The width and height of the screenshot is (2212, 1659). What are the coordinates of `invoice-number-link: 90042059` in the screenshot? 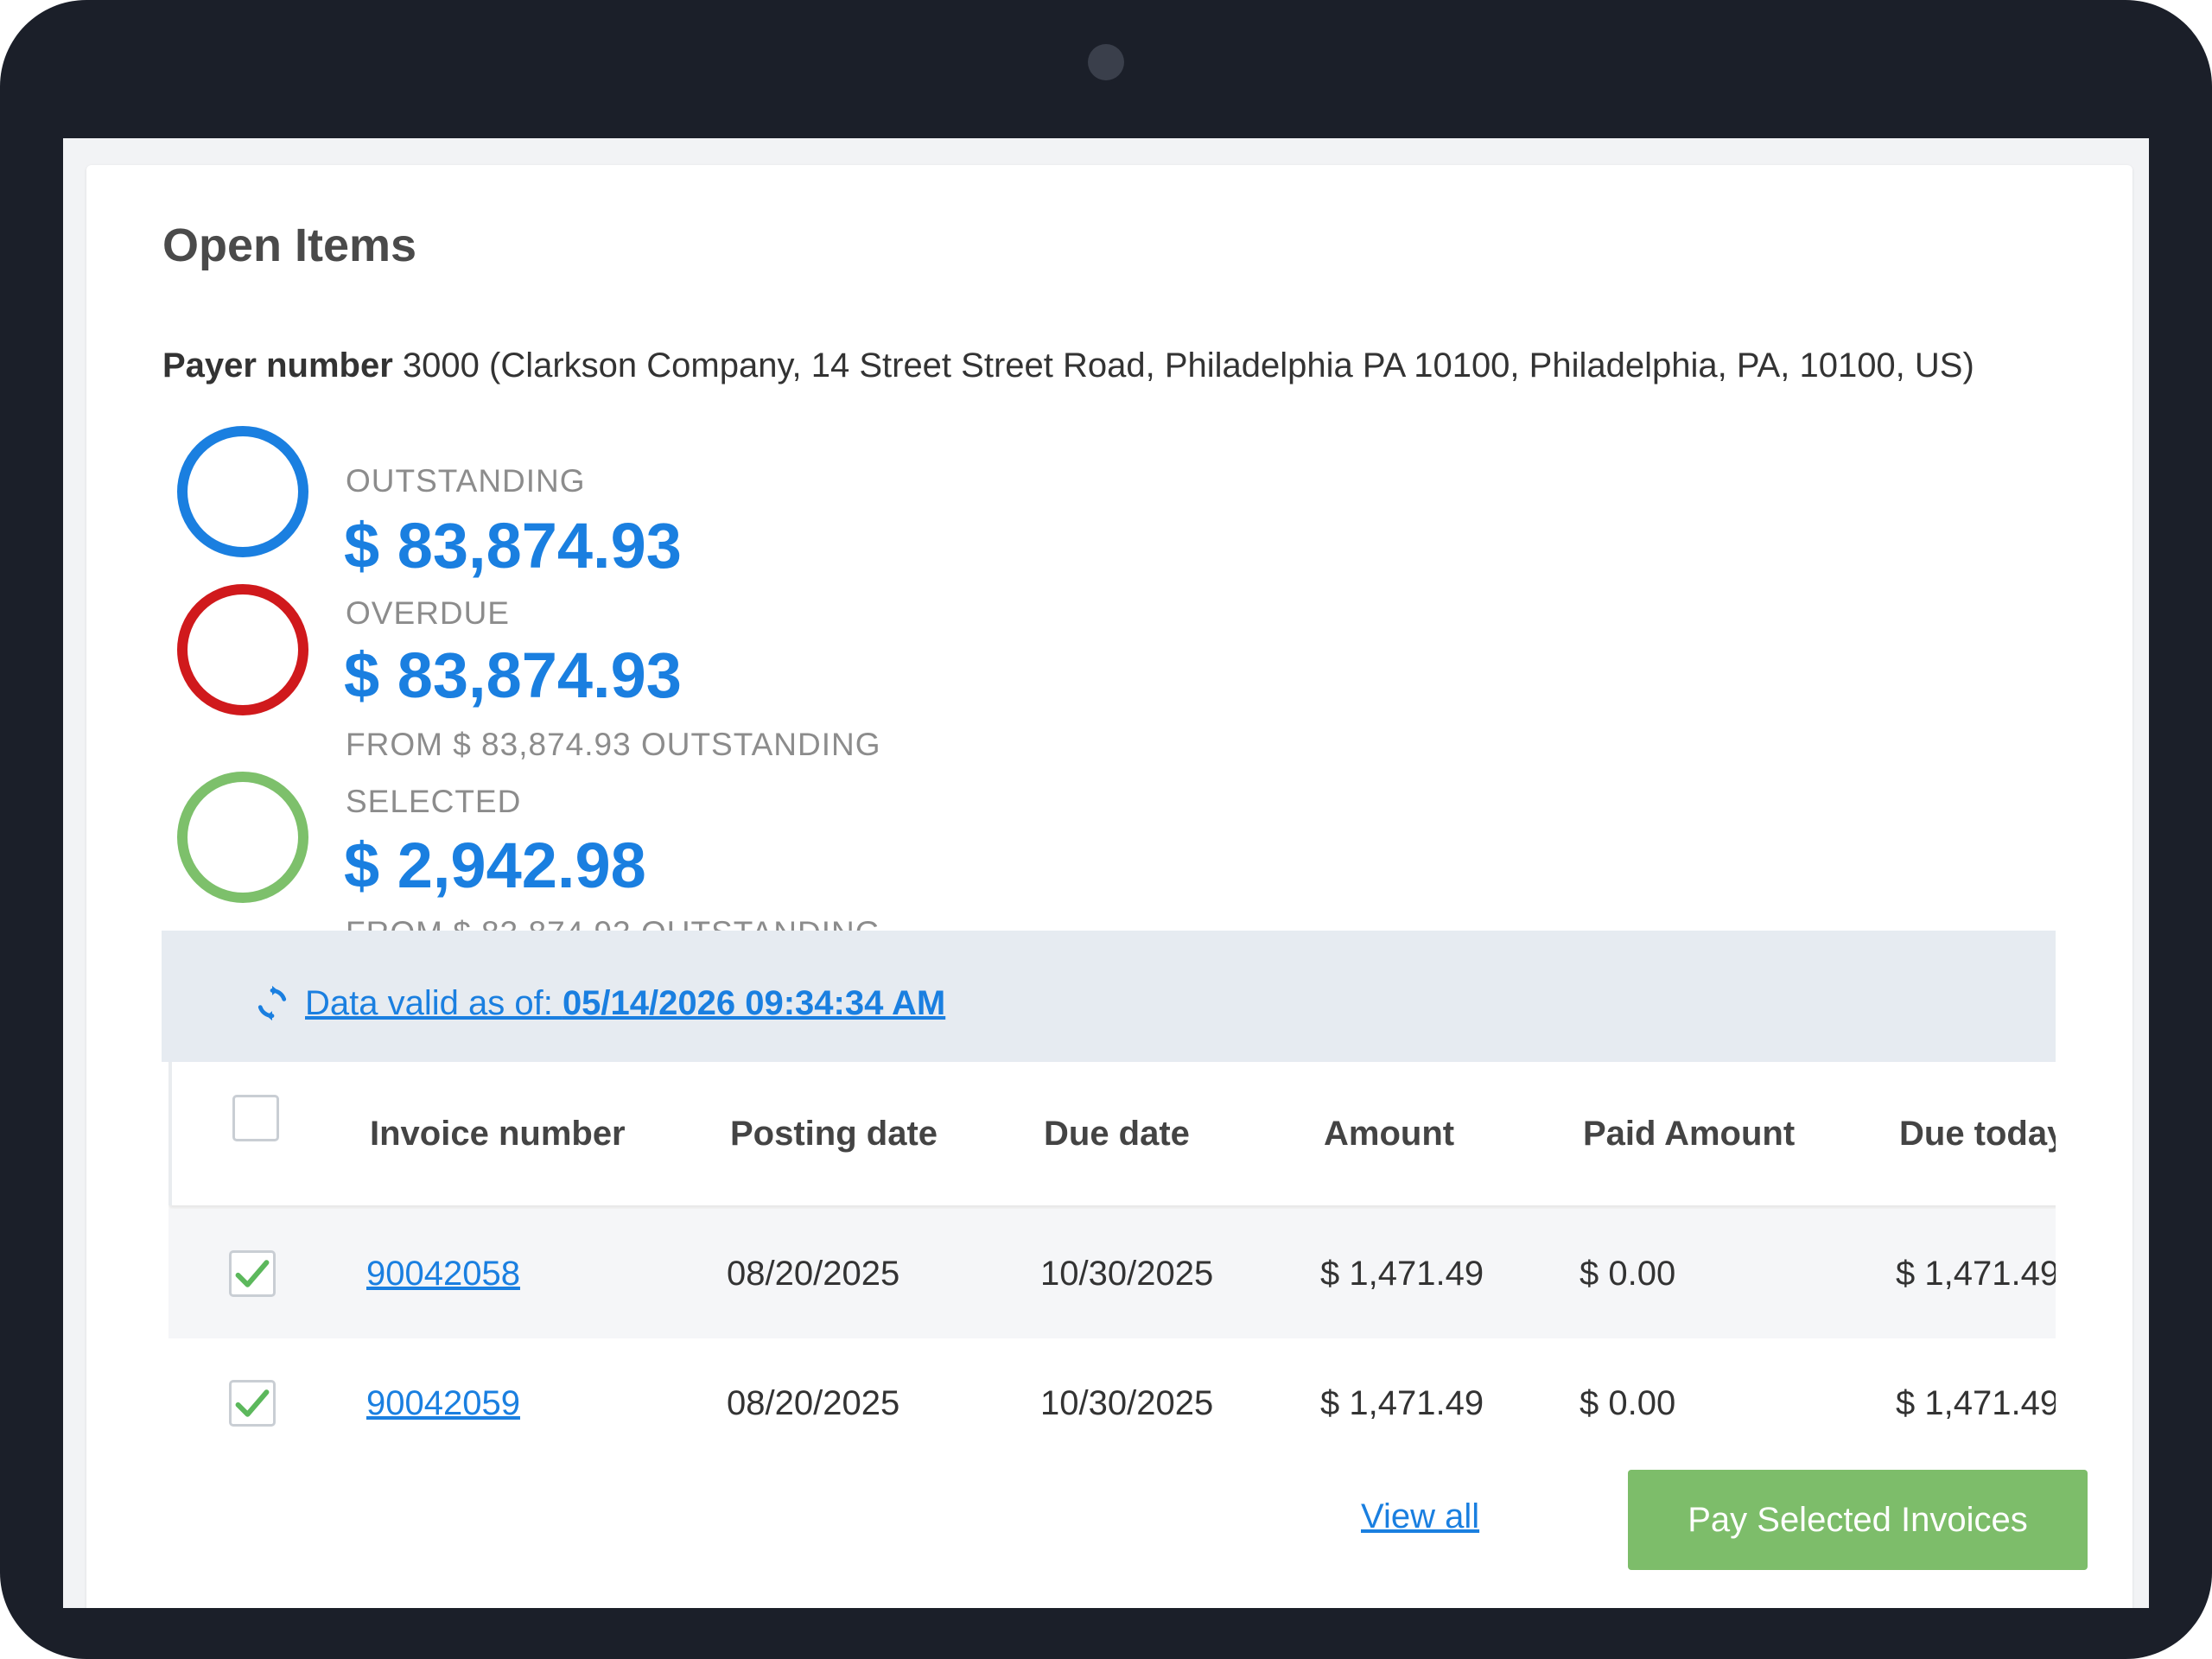 It's located at (443, 1403).